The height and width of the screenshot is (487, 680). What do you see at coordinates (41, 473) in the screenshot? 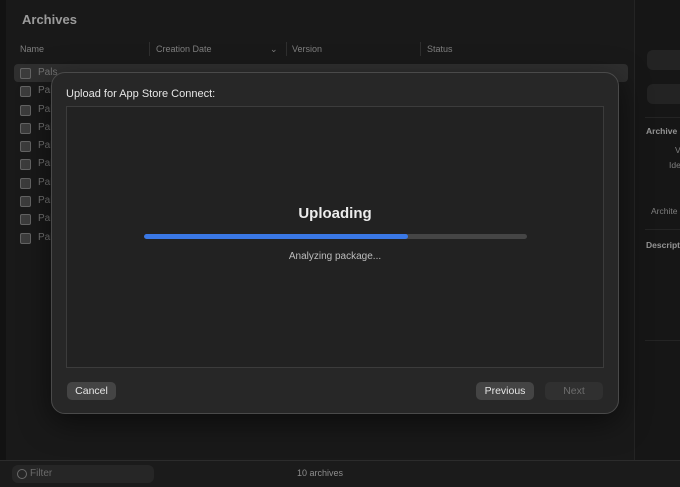
I see `filter-placeholder: Filter` at bounding box center [41, 473].